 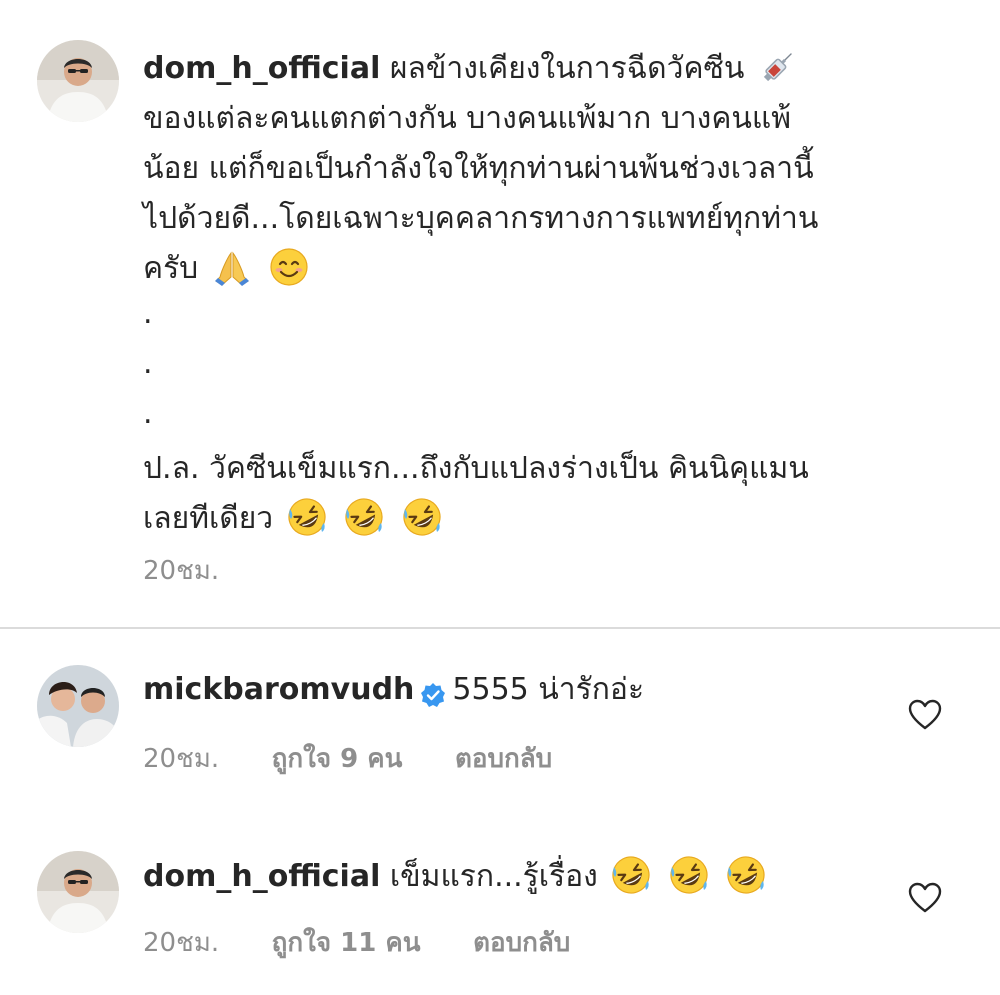 What do you see at coordinates (567, 68) in the screenshot?
I see `caption-text-line: ผลข้างเคียงในการฉีดวัคซีน` at bounding box center [567, 68].